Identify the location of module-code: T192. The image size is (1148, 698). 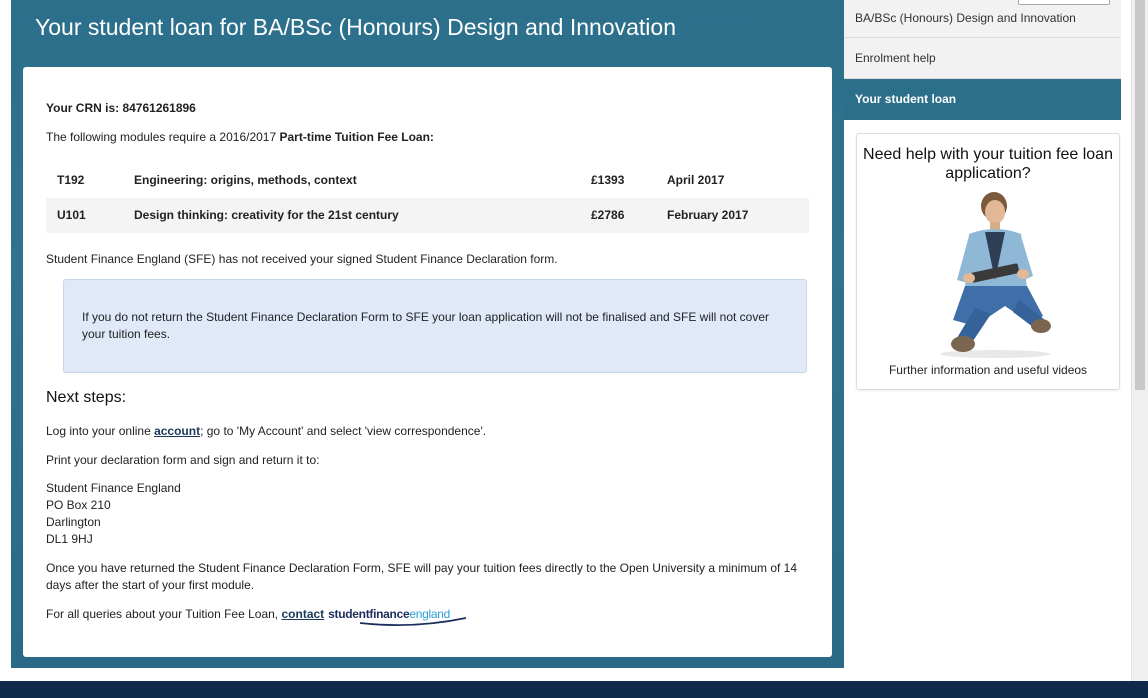
(71, 180).